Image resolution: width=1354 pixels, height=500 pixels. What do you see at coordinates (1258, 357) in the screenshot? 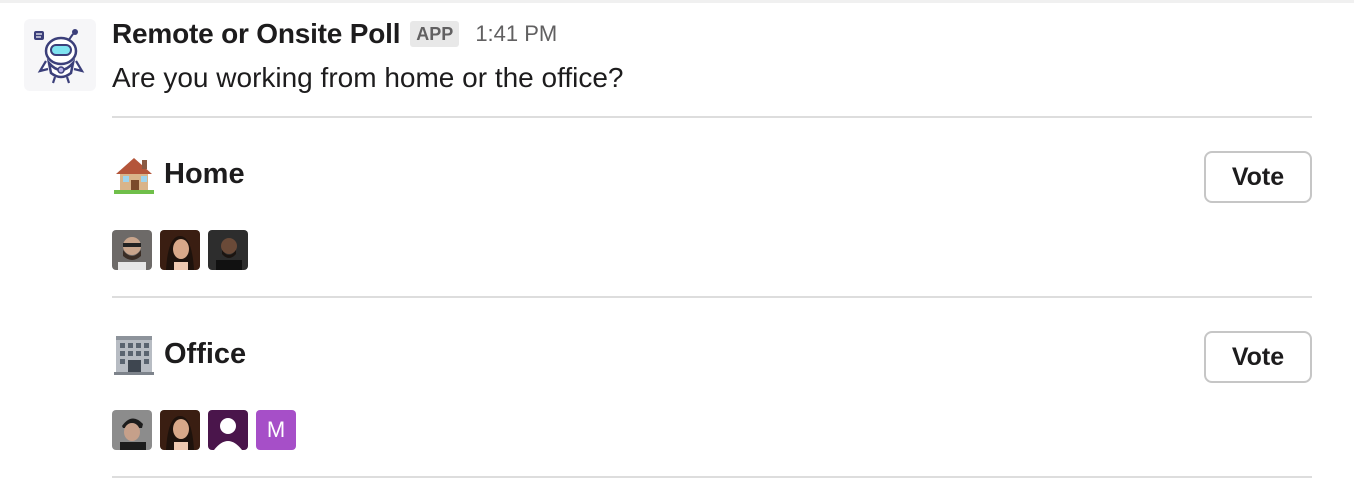
I see `vote-button-office: Vote` at bounding box center [1258, 357].